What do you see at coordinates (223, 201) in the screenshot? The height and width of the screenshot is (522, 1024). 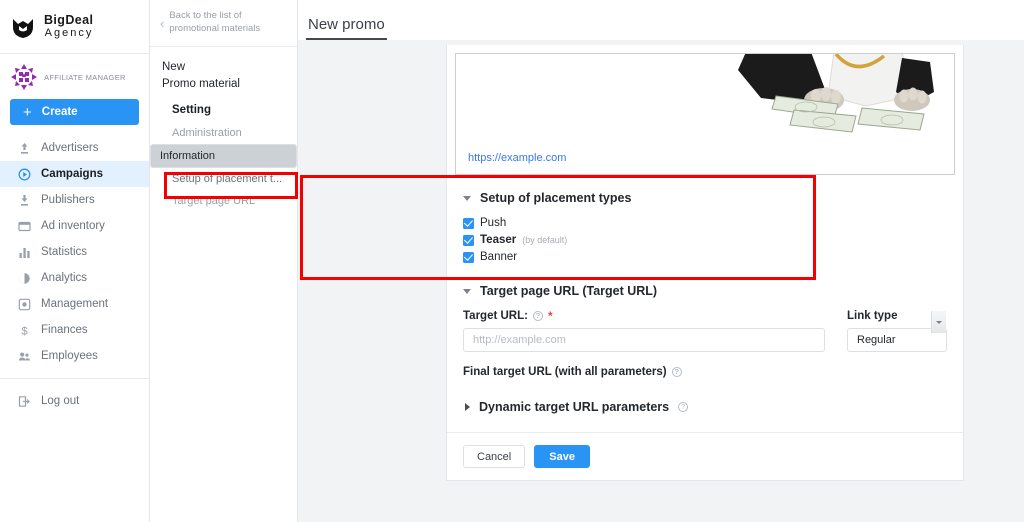 I see `subnav-item-target-page-url: Target page URL` at bounding box center [223, 201].